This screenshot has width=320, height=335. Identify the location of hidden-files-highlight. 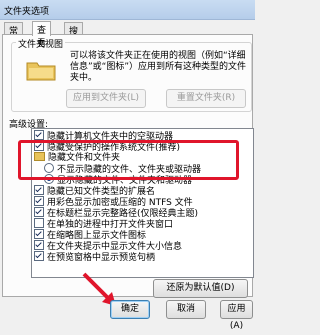
(128, 160).